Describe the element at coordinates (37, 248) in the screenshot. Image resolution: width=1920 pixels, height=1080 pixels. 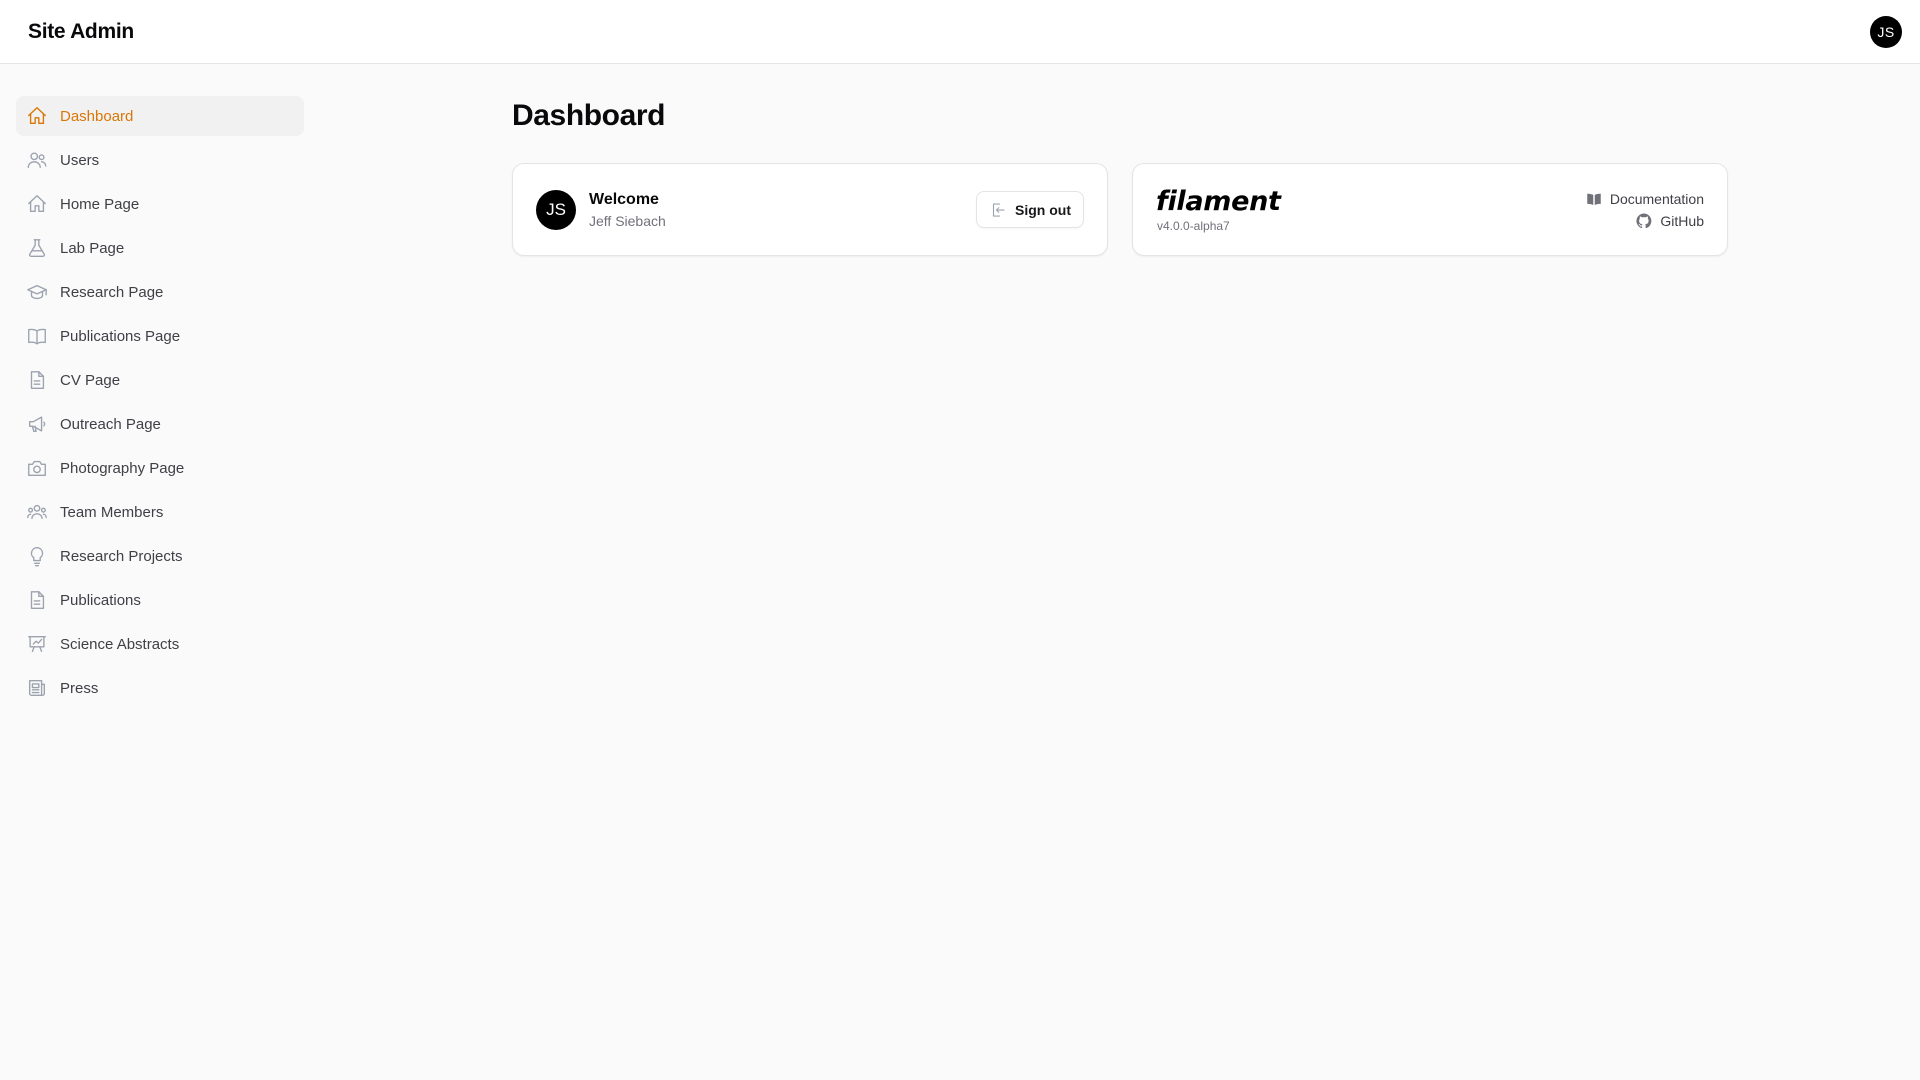
I see `beaker-icon` at that location.